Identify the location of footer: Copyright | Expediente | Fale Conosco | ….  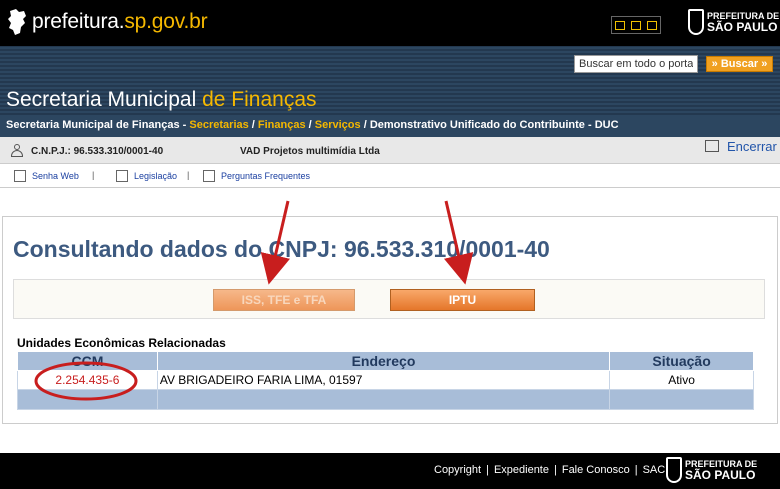
(390, 471).